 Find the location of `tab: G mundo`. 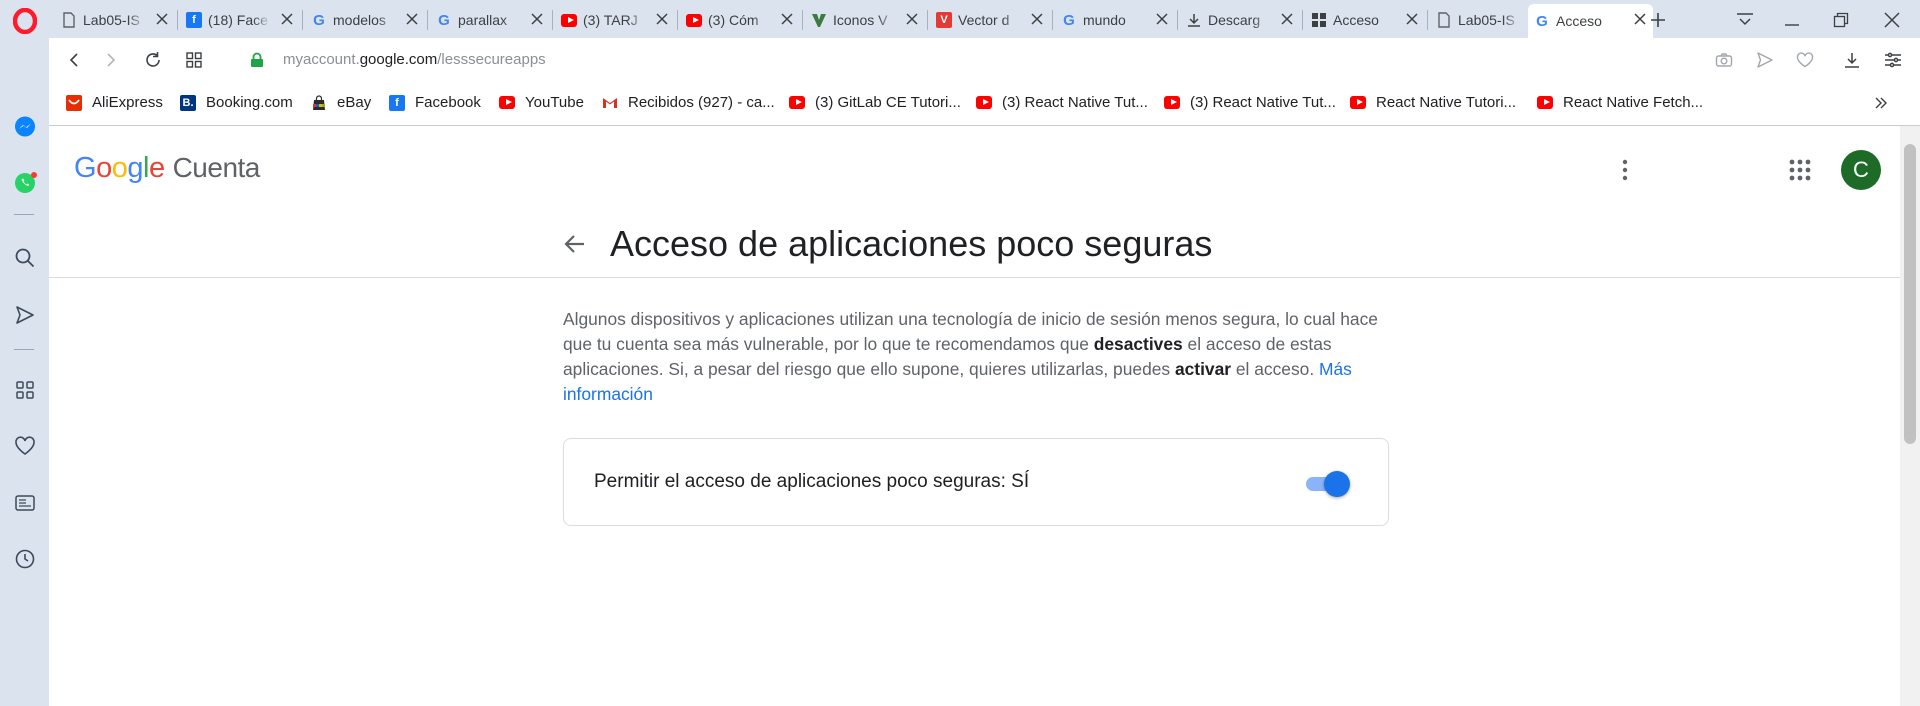

tab: G mundo is located at coordinates (1115, 20).